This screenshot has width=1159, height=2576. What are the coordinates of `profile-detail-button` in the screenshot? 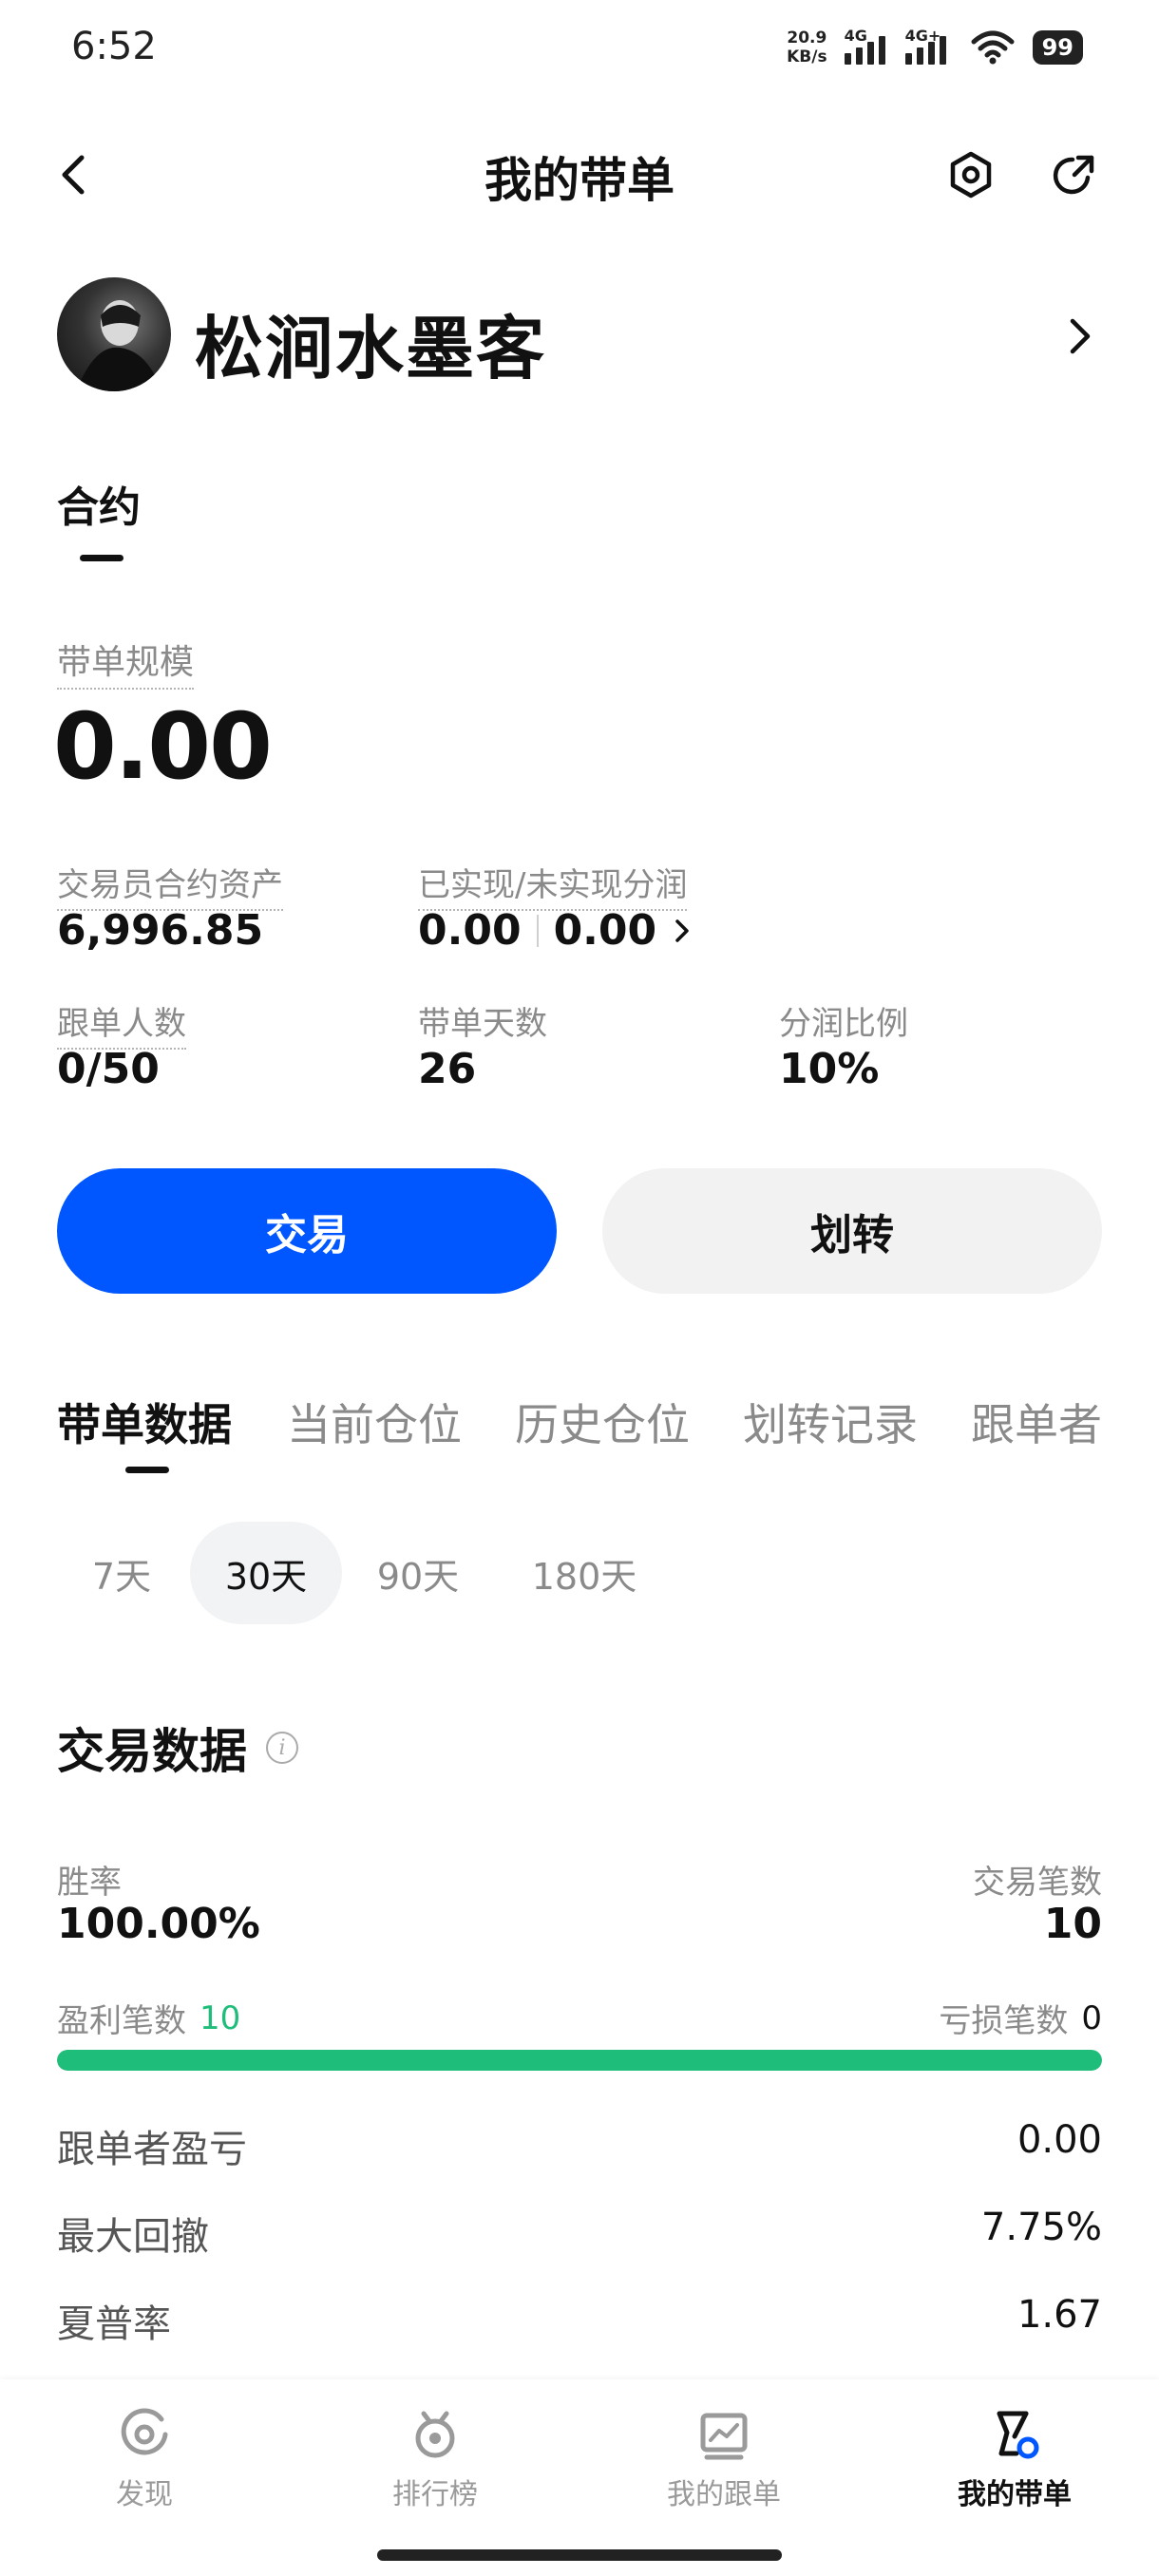 It's located at (1079, 336).